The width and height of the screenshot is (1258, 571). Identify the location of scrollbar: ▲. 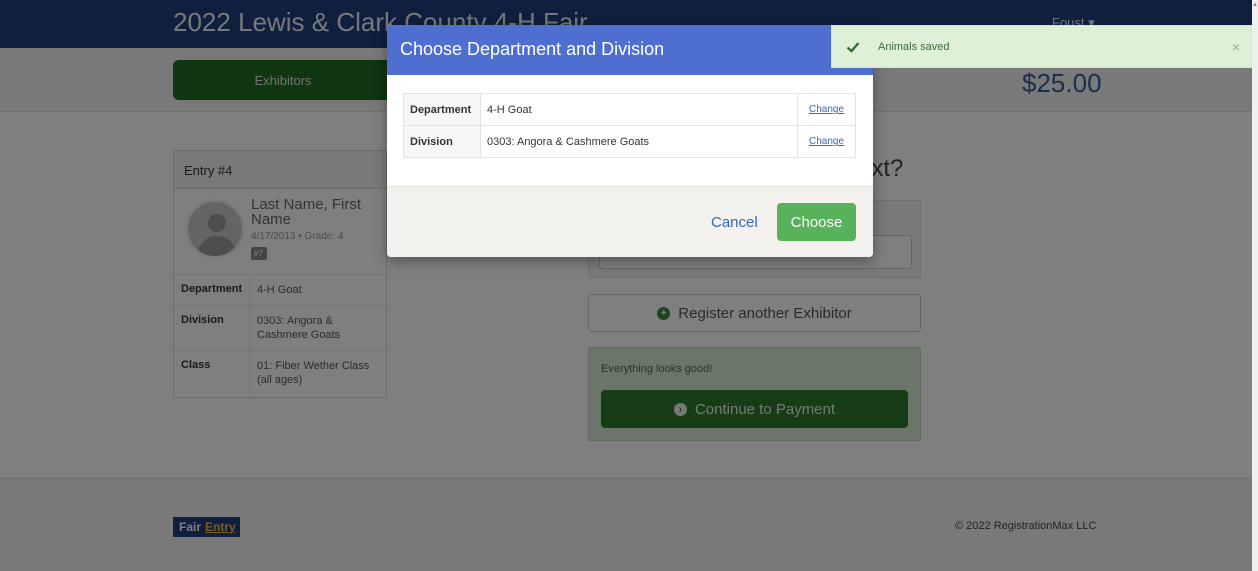
(1255, 285).